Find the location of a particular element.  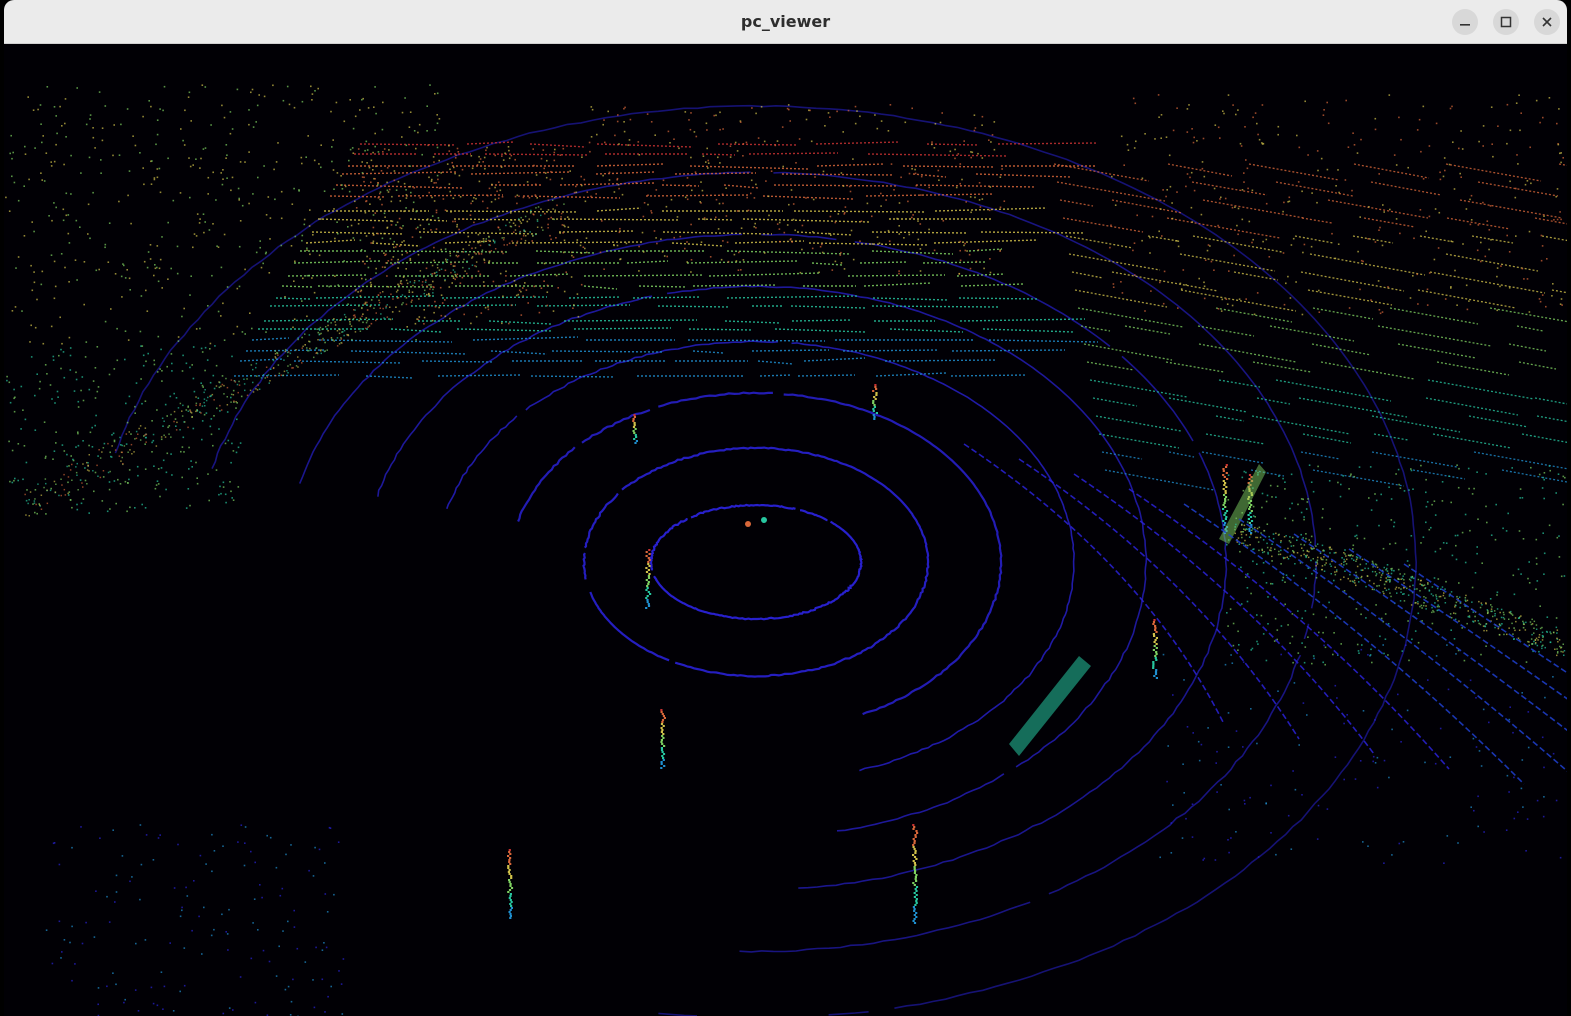

road-edge-lines is located at coordinates (1265, 614).